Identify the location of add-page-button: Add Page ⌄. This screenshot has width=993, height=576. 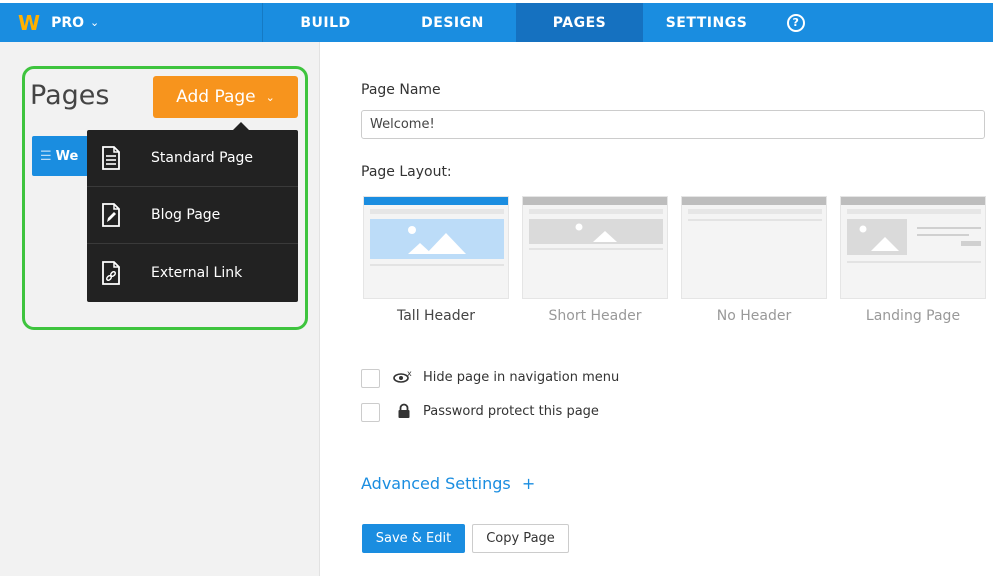
(225, 97).